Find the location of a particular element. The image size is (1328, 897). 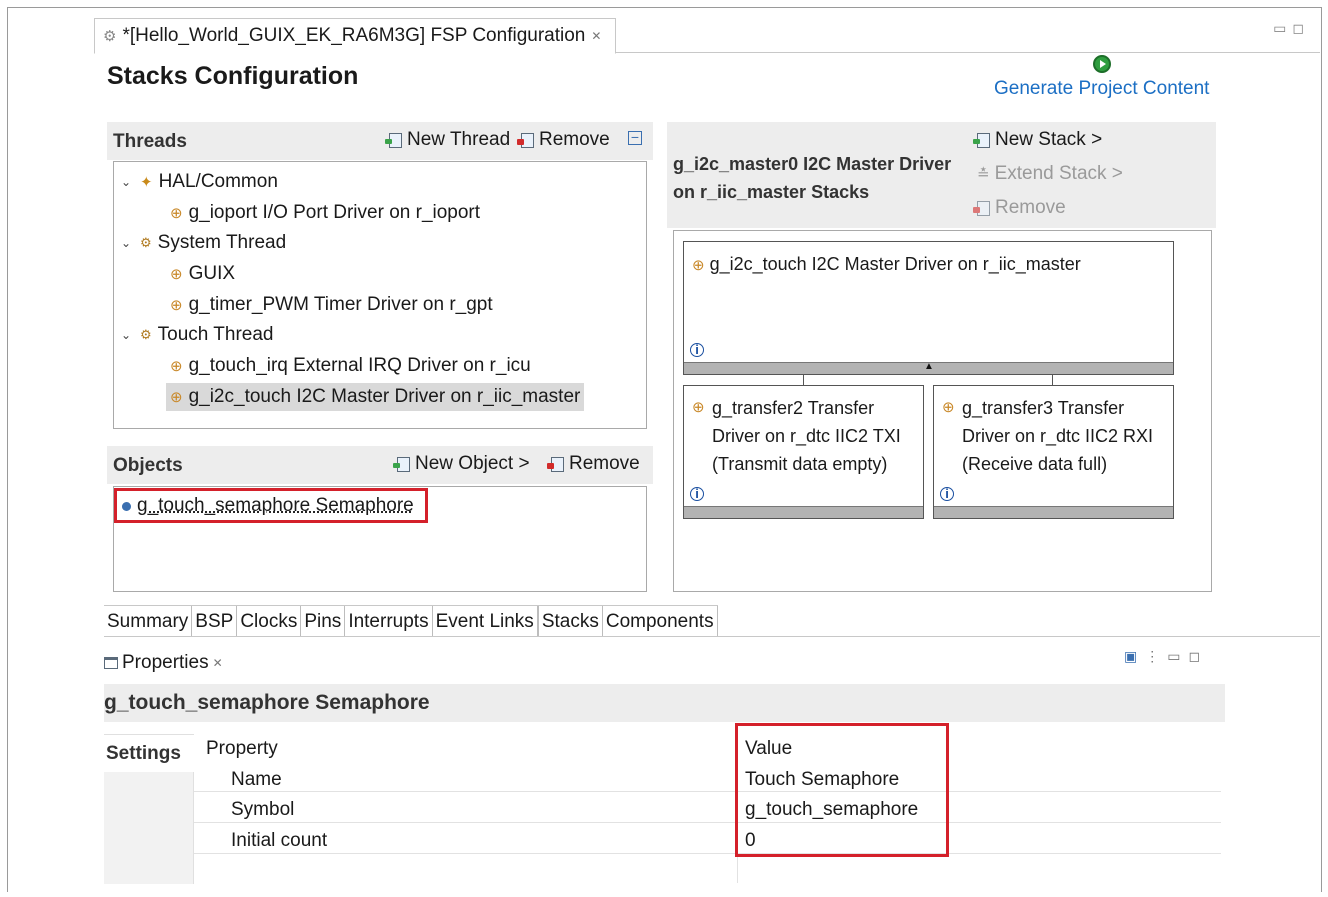

new-thread-button: New Thread is located at coordinates (447, 140).